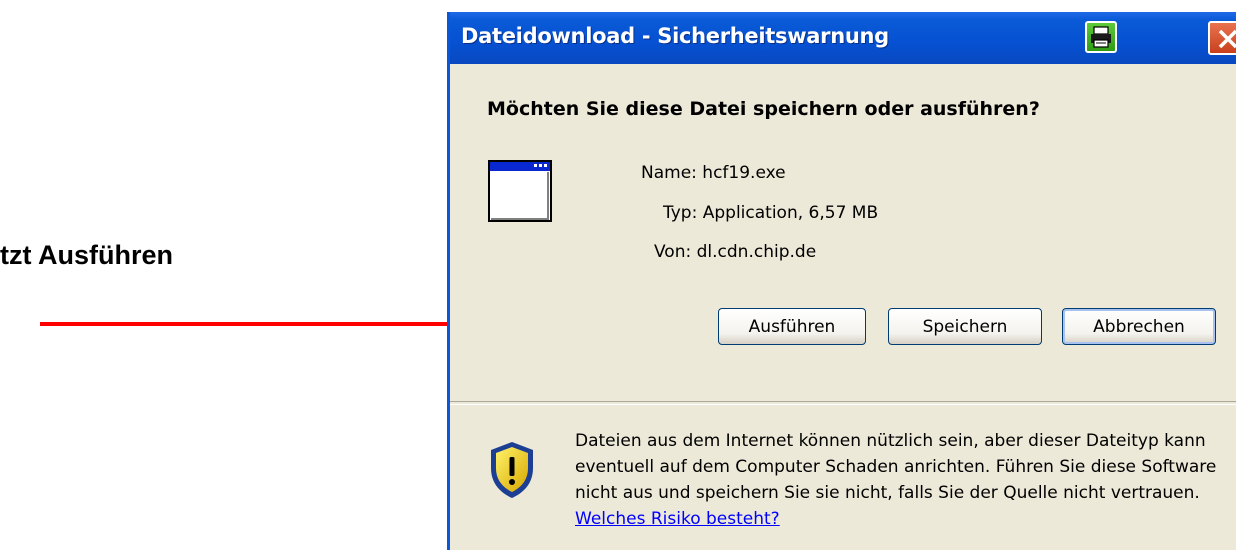 The width and height of the screenshot is (1236, 550). Describe the element at coordinates (792, 326) in the screenshot. I see `run-button: Ausführen` at that location.